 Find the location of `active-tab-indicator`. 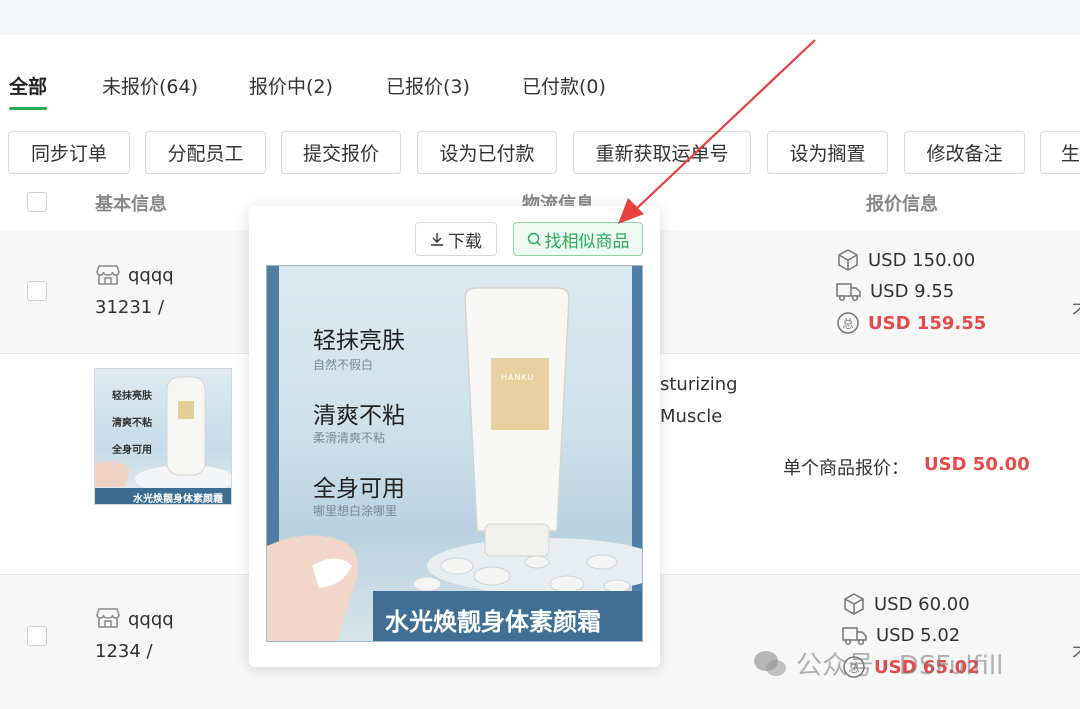

active-tab-indicator is located at coordinates (28, 108).